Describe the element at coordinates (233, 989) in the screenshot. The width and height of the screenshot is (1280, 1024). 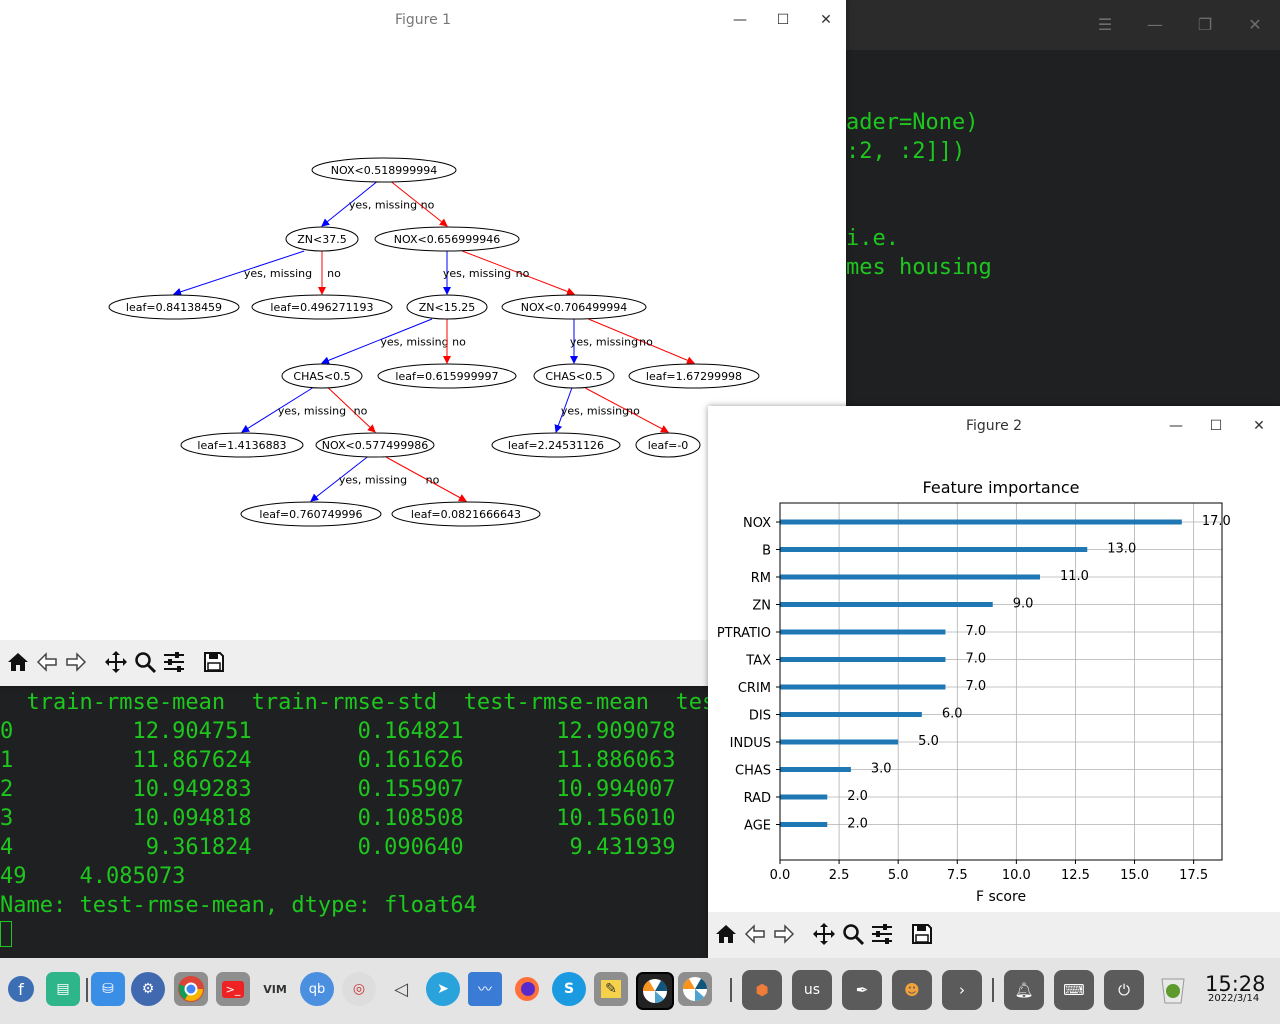
I see `terminal-app-icon: >_` at that location.